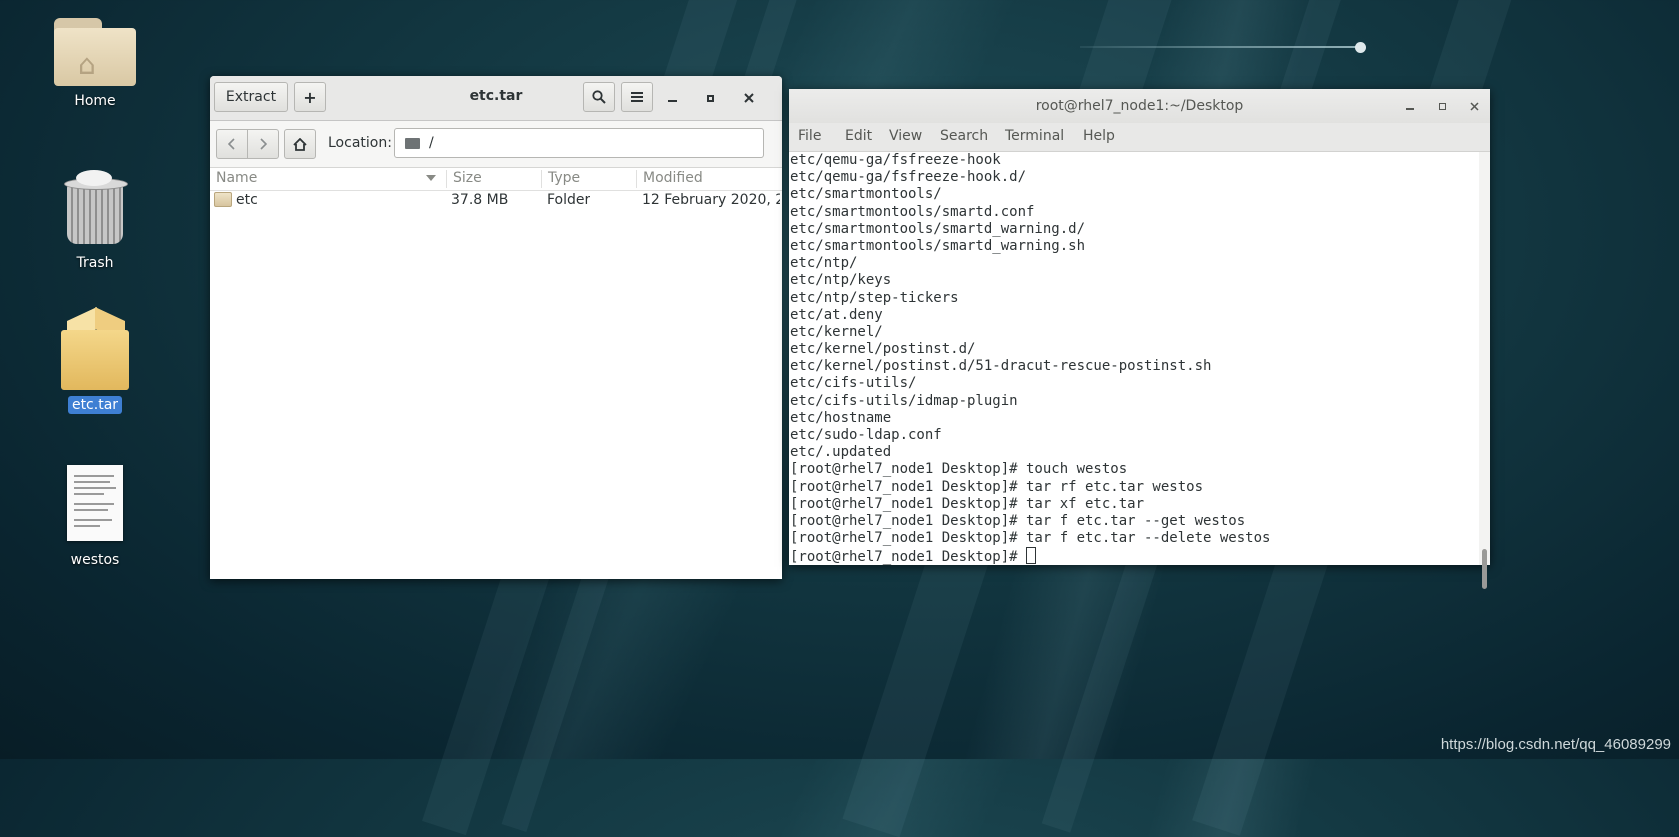 This screenshot has height=837, width=1679. I want to click on terminal-line: etc/cifs-utils/, so click(853, 383).